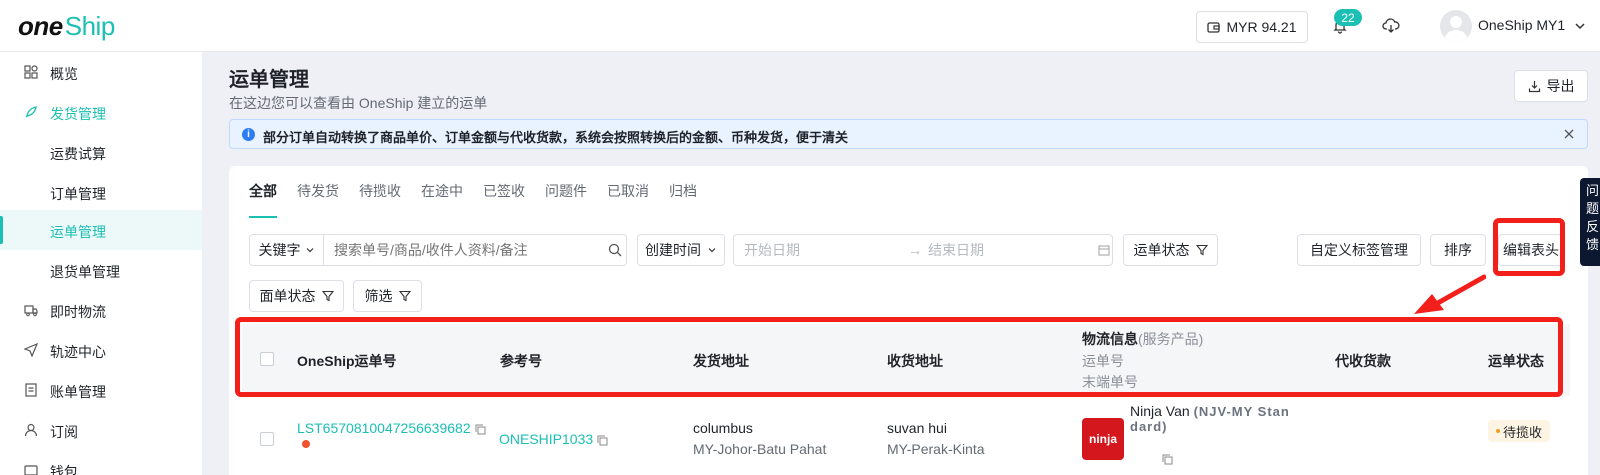 Image resolution: width=1600 pixels, height=475 pixels. Describe the element at coordinates (378, 296) in the screenshot. I see `filter-label: 筛选` at that location.